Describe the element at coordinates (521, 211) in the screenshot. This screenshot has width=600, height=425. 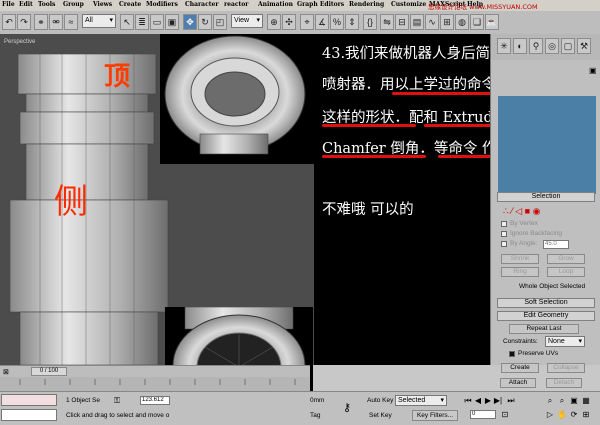
I see `subobject-icons: ∴ ⁄ ◁ ■ ◉` at that location.